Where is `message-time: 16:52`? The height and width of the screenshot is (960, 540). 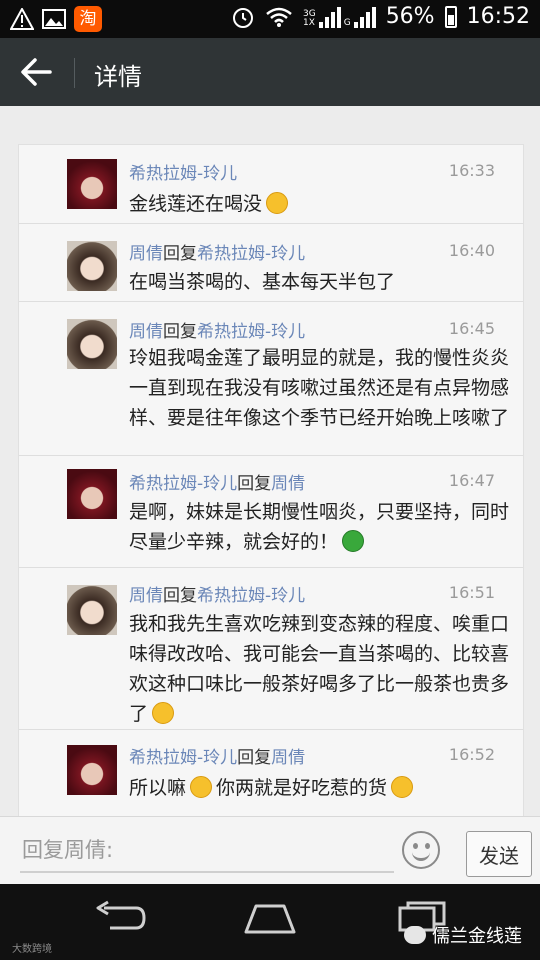 message-time: 16:52 is located at coordinates (471, 754).